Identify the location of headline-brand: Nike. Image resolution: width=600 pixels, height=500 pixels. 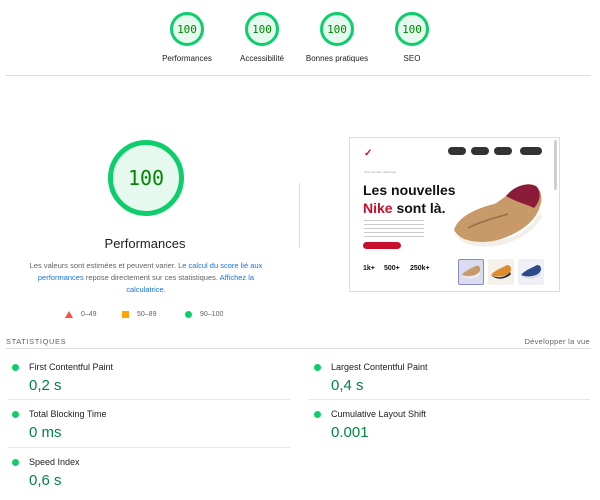
(378, 208).